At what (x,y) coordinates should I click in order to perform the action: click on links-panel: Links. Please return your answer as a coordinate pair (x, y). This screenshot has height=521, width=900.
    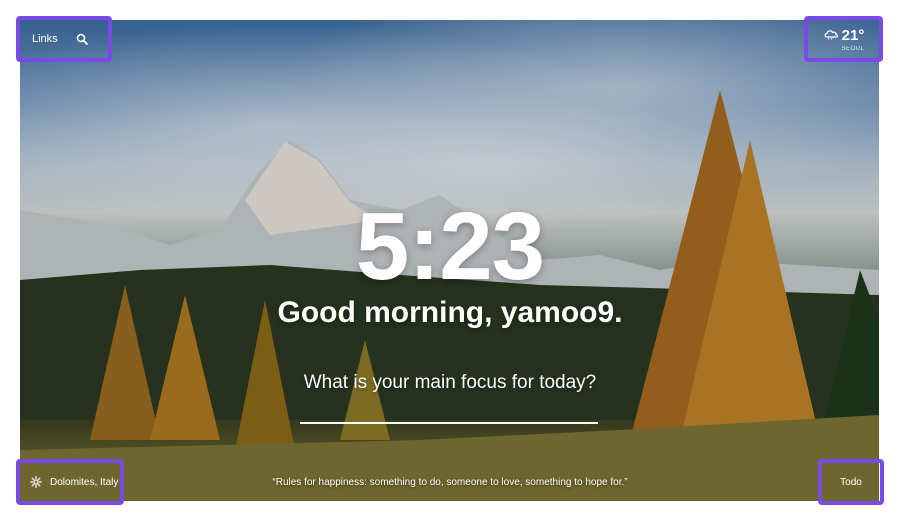
    Looking at the image, I should click on (64, 39).